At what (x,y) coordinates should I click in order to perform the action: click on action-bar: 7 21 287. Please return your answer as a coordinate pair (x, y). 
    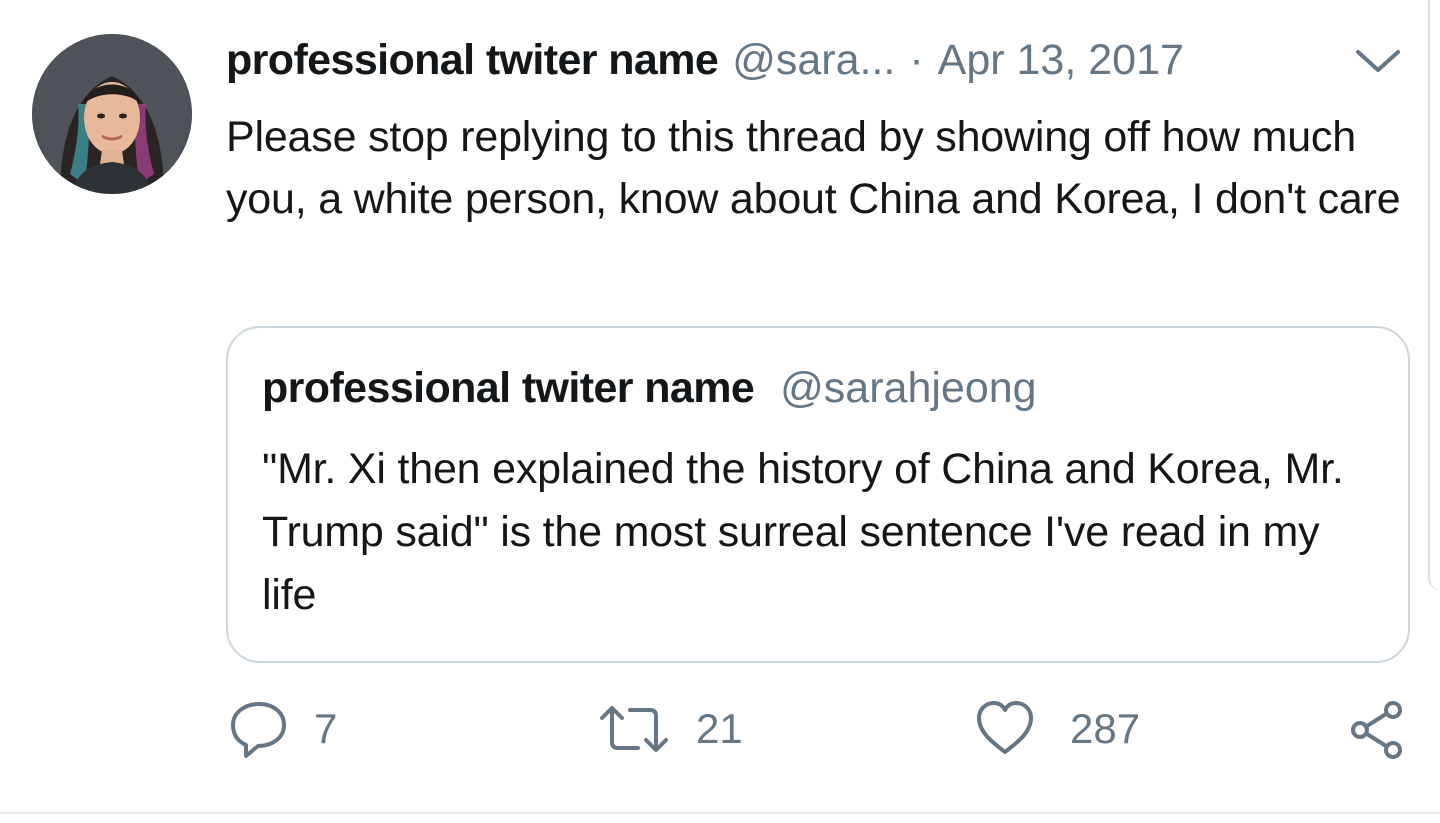
    Looking at the image, I should click on (720, 730).